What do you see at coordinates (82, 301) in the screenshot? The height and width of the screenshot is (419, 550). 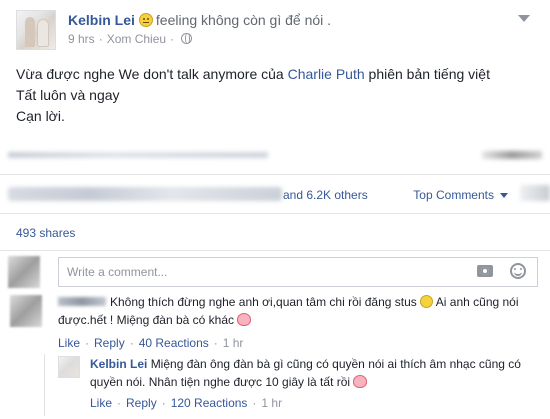 I see `blurred-commenter-name` at bounding box center [82, 301].